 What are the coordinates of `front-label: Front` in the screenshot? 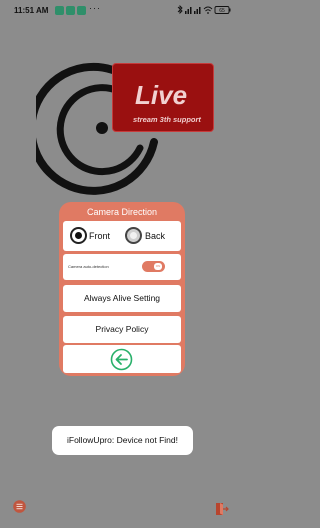 It's located at (99, 236).